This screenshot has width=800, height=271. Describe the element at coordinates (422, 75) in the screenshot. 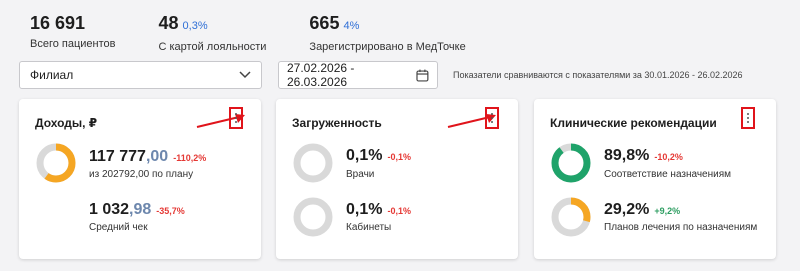

I see `calendar-icon` at that location.